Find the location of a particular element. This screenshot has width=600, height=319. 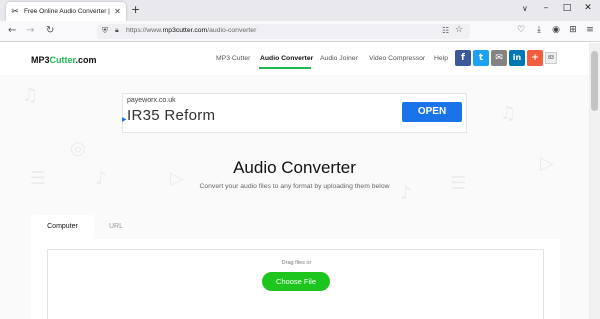

linkedin-share-icon: in is located at coordinates (517, 58).